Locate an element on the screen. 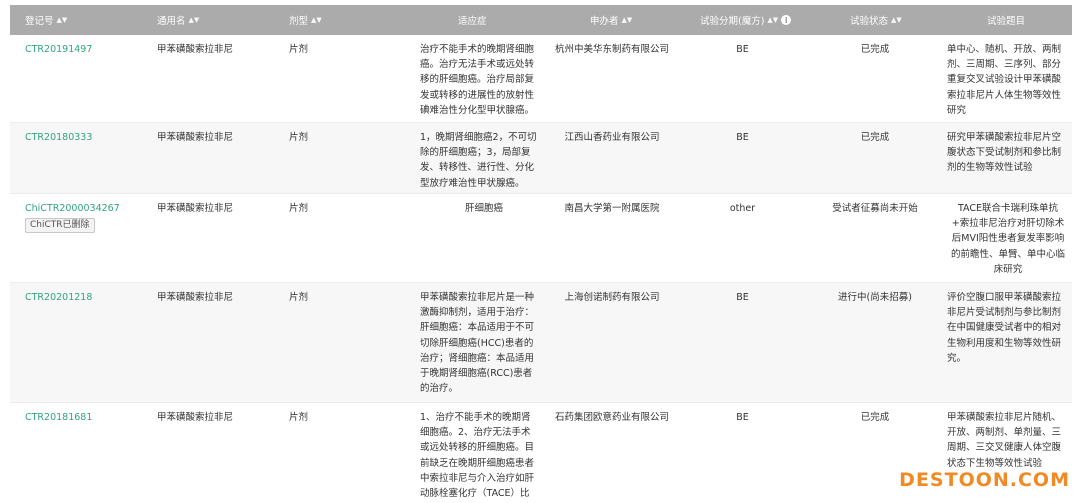 Image resolution: width=1080 pixels, height=503 pixels. title-line: 的前瞻性、单臂、单中心临 is located at coordinates (1008, 254).